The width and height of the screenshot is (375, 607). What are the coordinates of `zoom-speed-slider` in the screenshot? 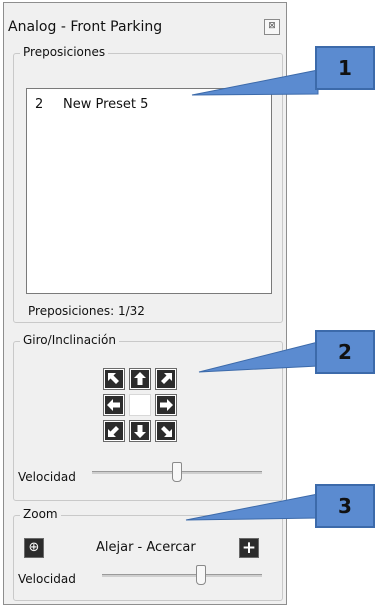 It's located at (201, 575).